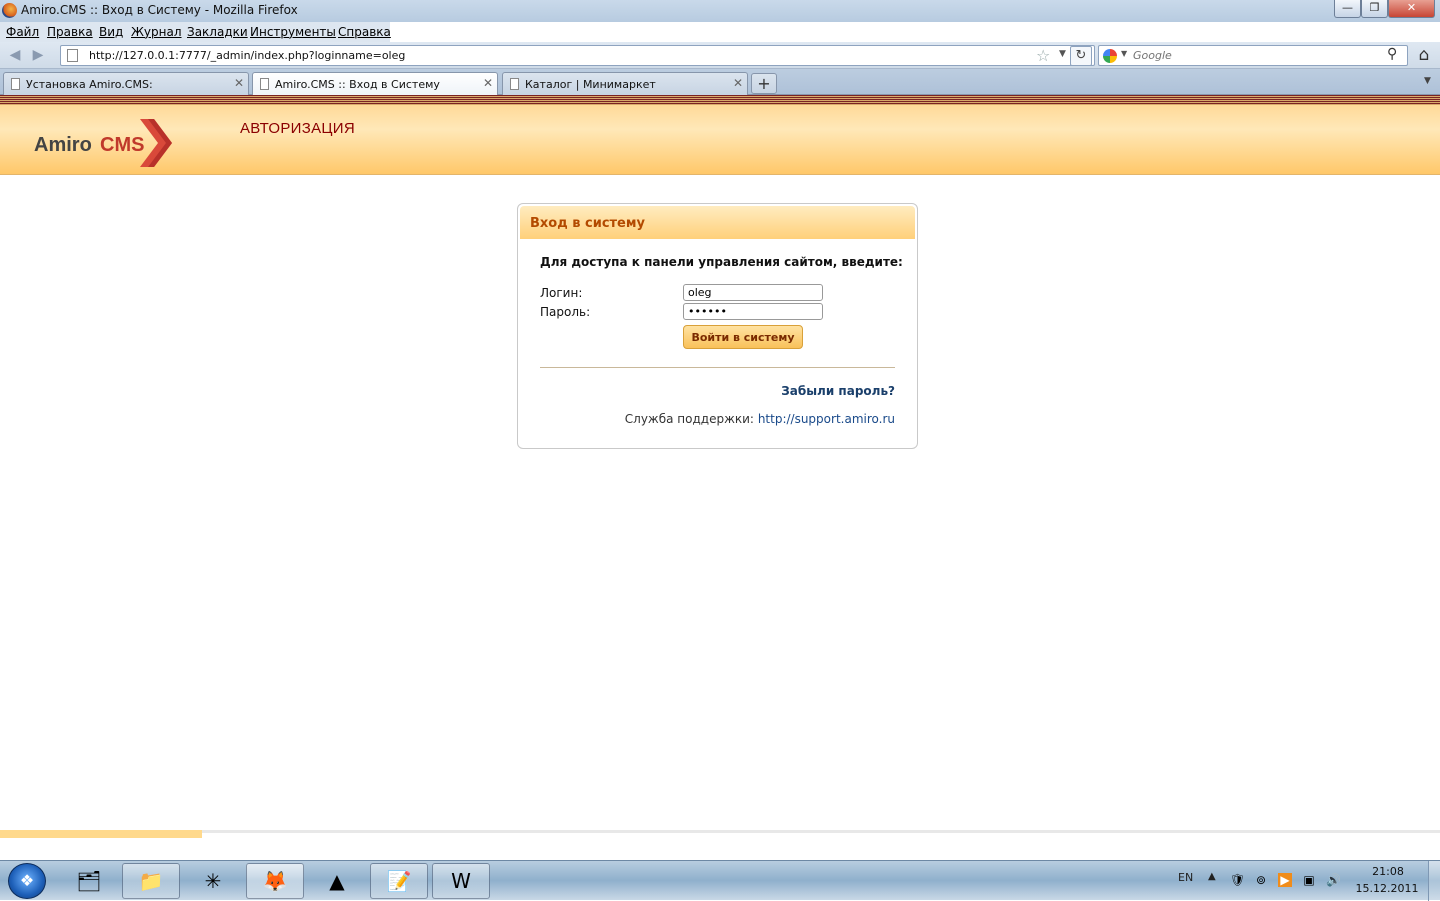 This screenshot has width=1440, height=901. Describe the element at coordinates (151, 881) in the screenshot. I see `files-taskbar-icon: 📁` at that location.